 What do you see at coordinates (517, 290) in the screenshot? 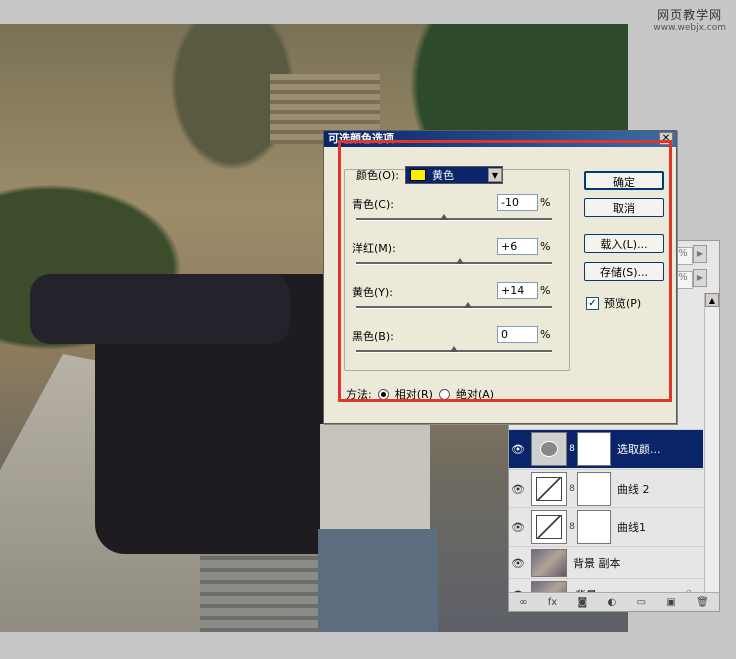
I see `yellow-input: +14` at bounding box center [517, 290].